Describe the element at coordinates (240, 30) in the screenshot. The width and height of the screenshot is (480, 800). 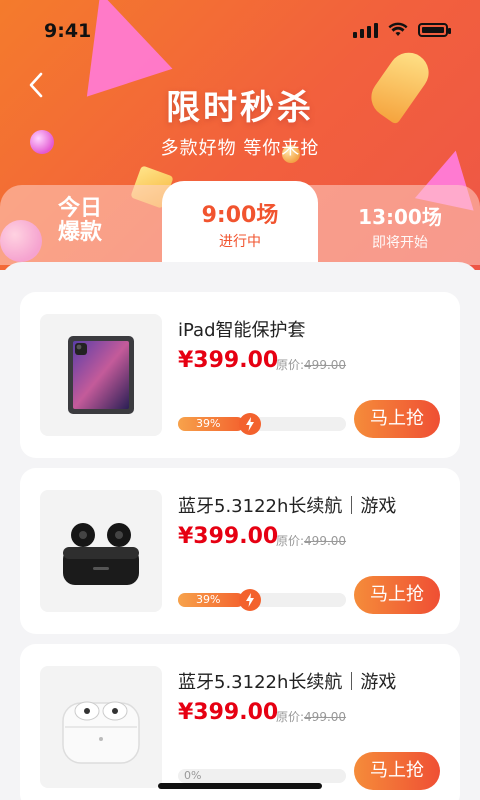
I see `status-bar: 9:41` at that location.